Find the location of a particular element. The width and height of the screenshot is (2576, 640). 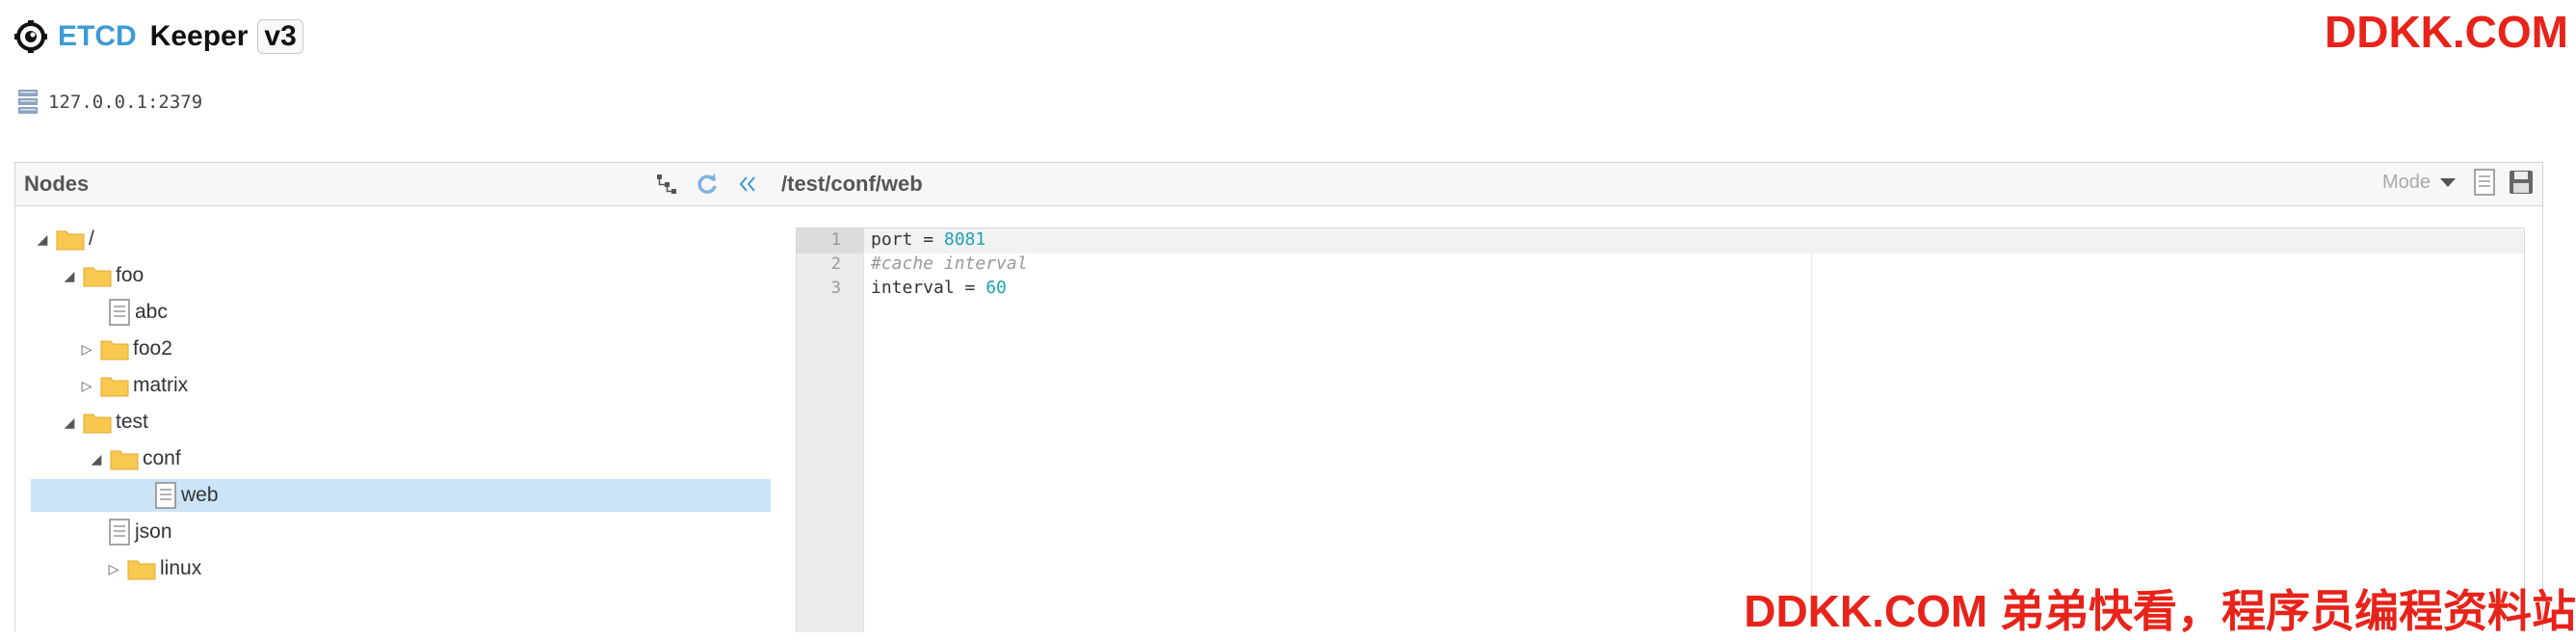

tree-node-foo2: ▷ foo2 is located at coordinates (125, 349).